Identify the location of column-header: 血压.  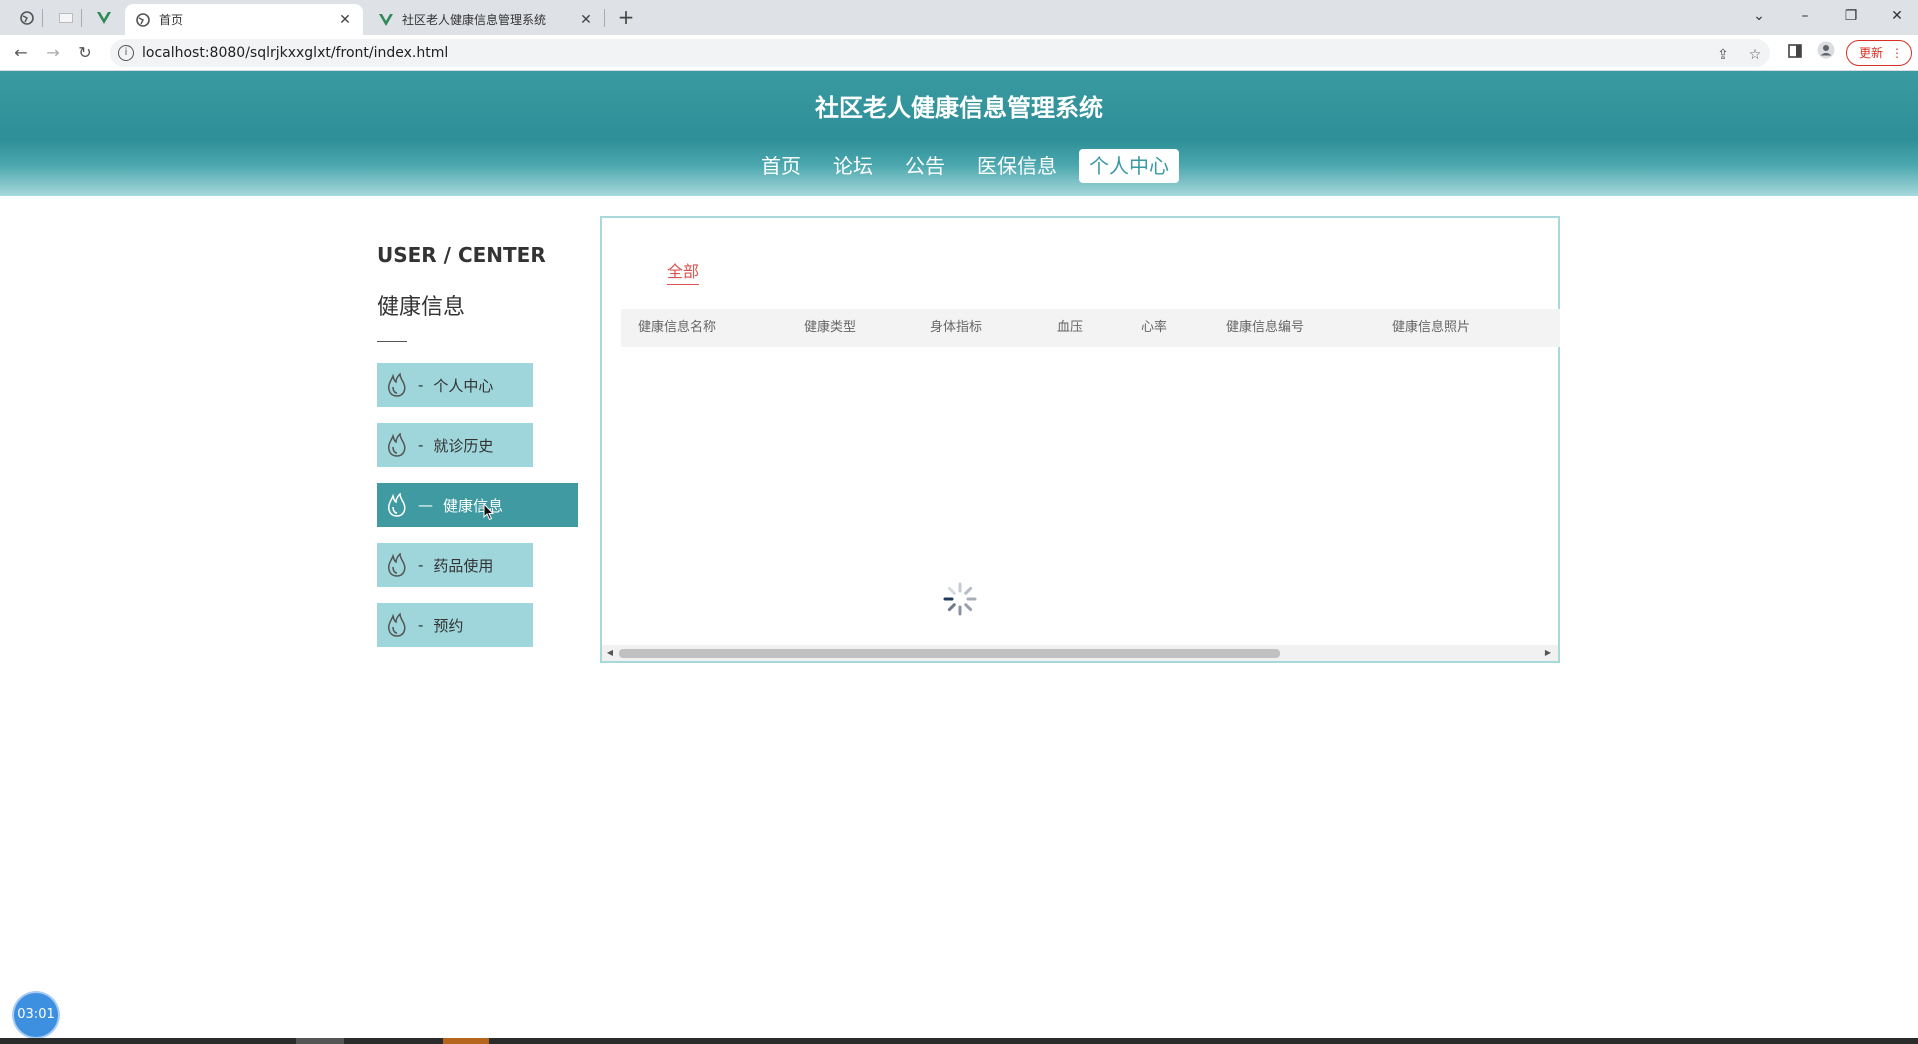
(1070, 328).